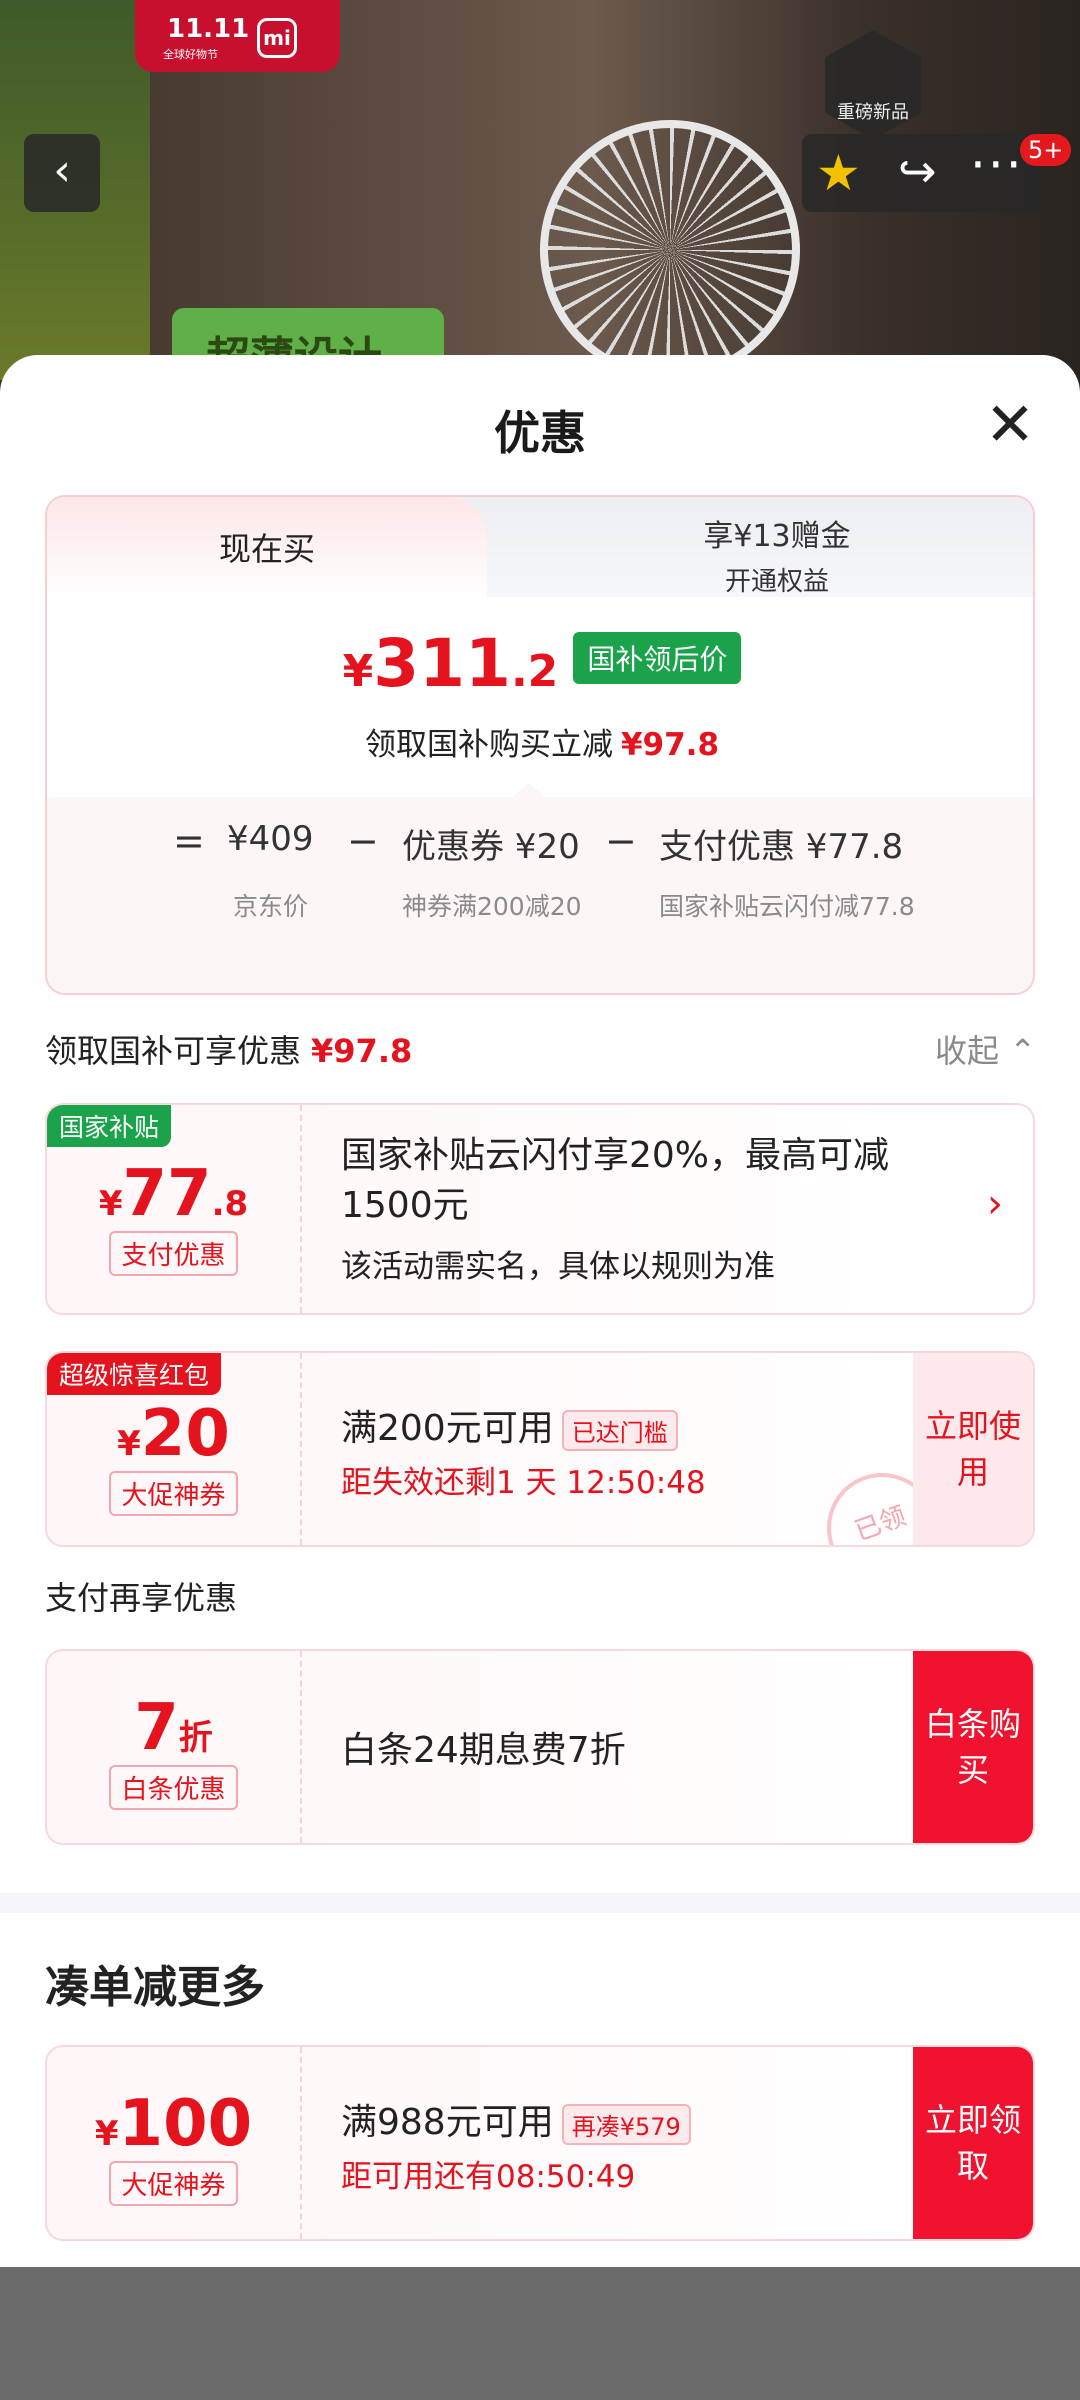 Image resolution: width=1080 pixels, height=2400 pixels. I want to click on claim-now-button: 立即领取, so click(973, 2143).